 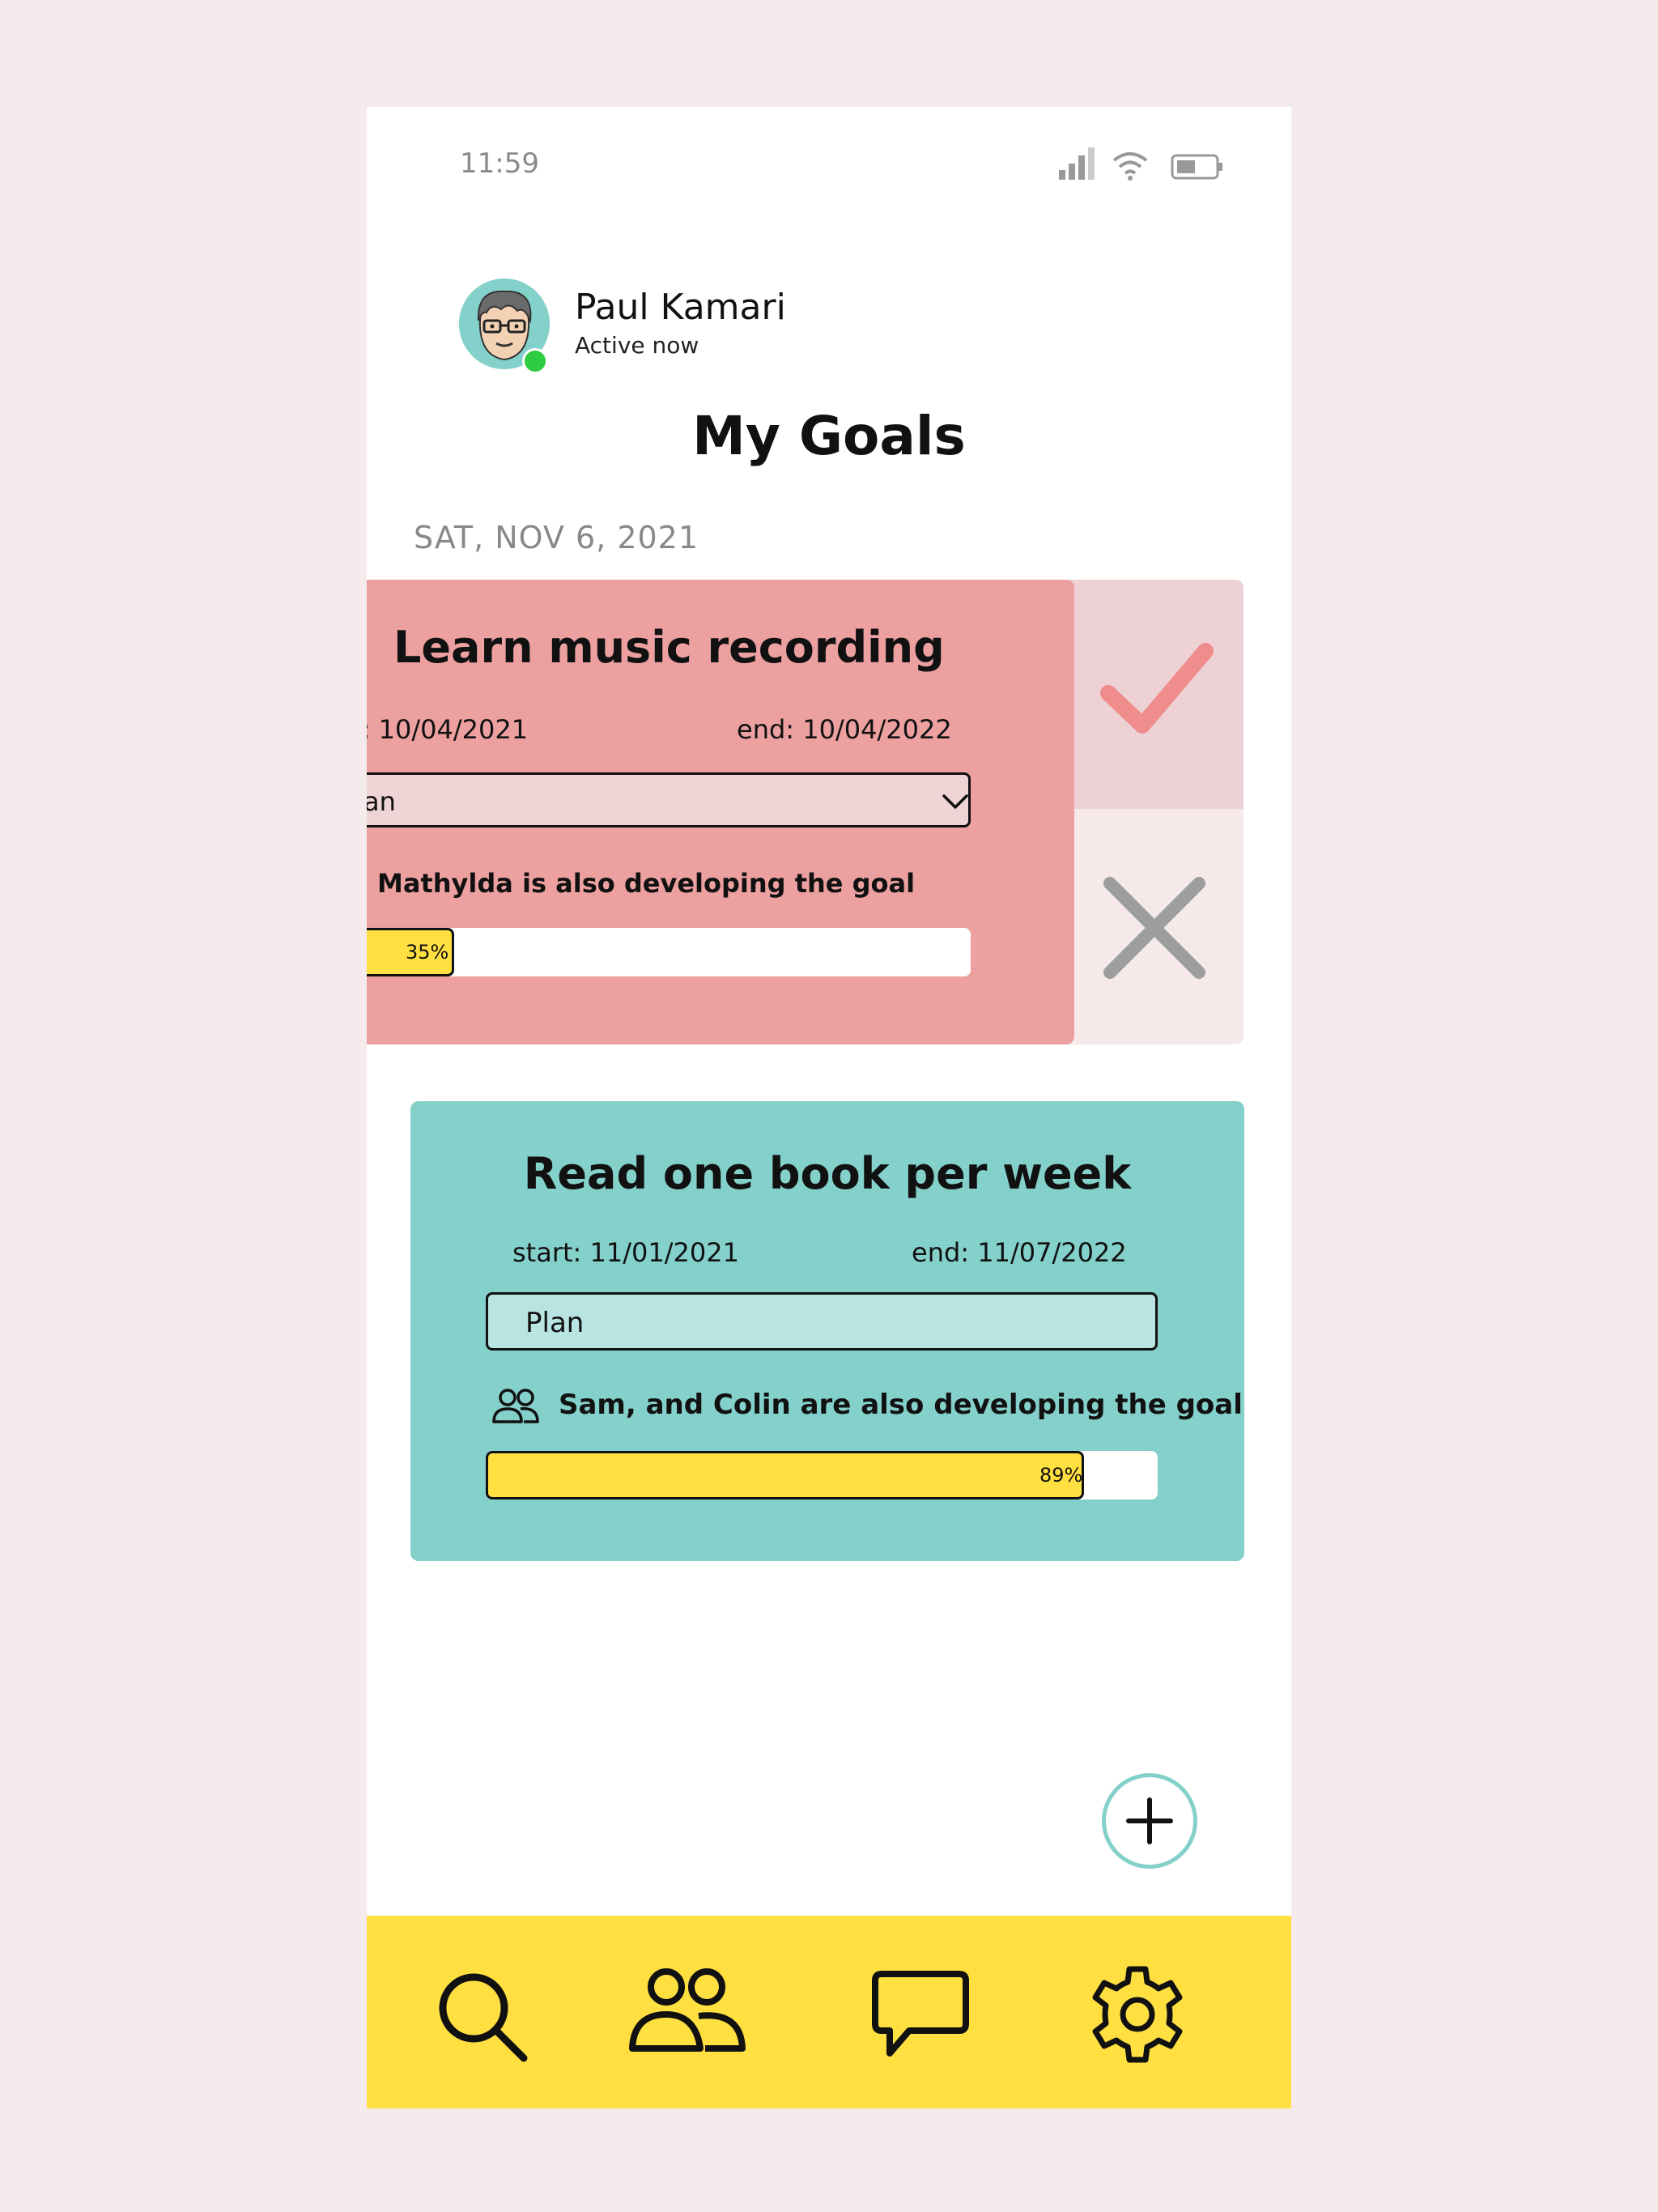 I want to click on goal-start-date: rt: 10/04/2021, so click(x=448, y=730).